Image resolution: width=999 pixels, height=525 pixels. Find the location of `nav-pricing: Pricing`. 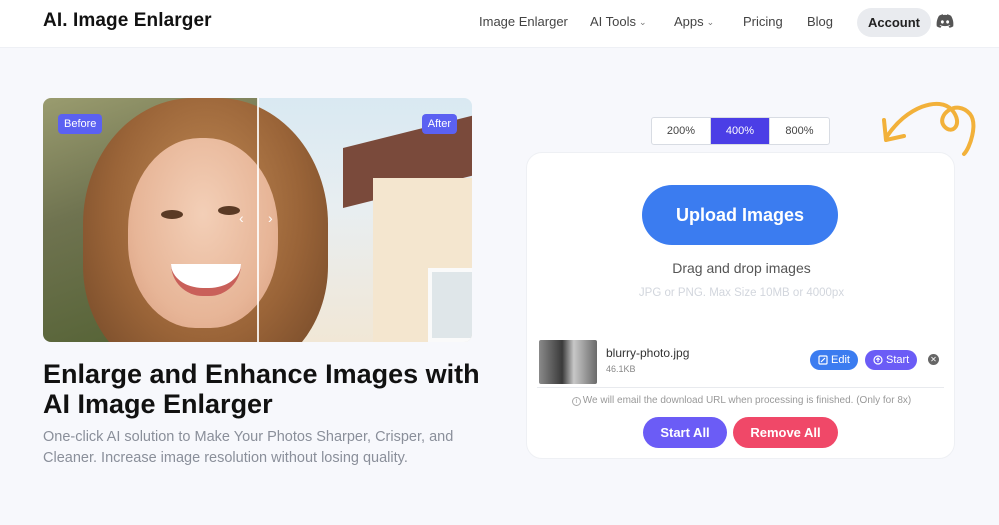

nav-pricing: Pricing is located at coordinates (763, 21).